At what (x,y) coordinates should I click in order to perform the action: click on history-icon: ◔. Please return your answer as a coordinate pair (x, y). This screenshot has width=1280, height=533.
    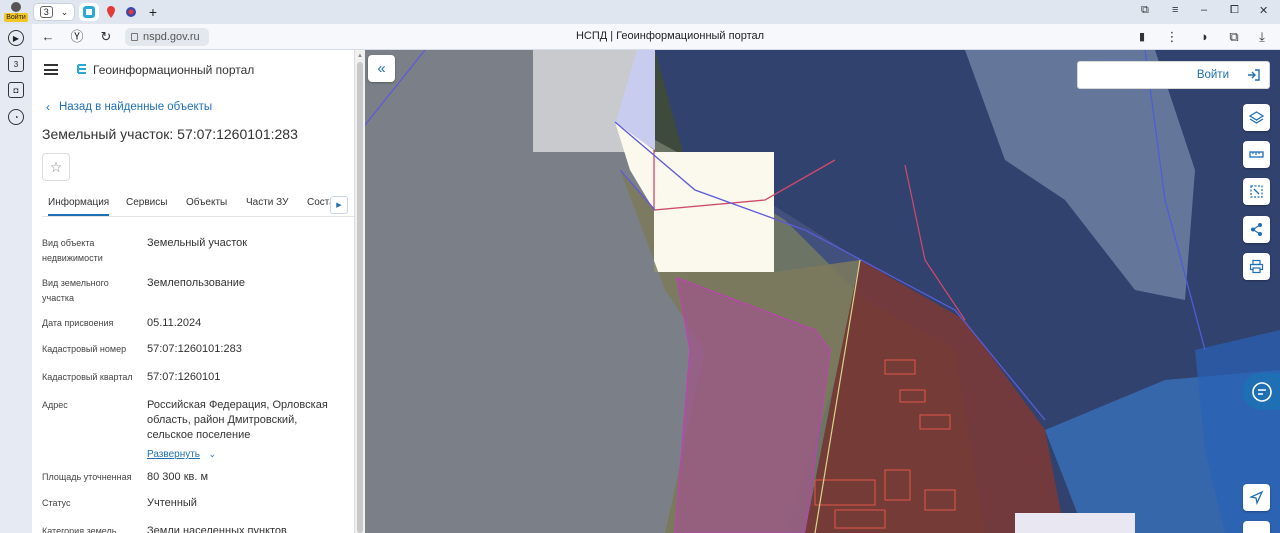
    Looking at the image, I should click on (16, 117).